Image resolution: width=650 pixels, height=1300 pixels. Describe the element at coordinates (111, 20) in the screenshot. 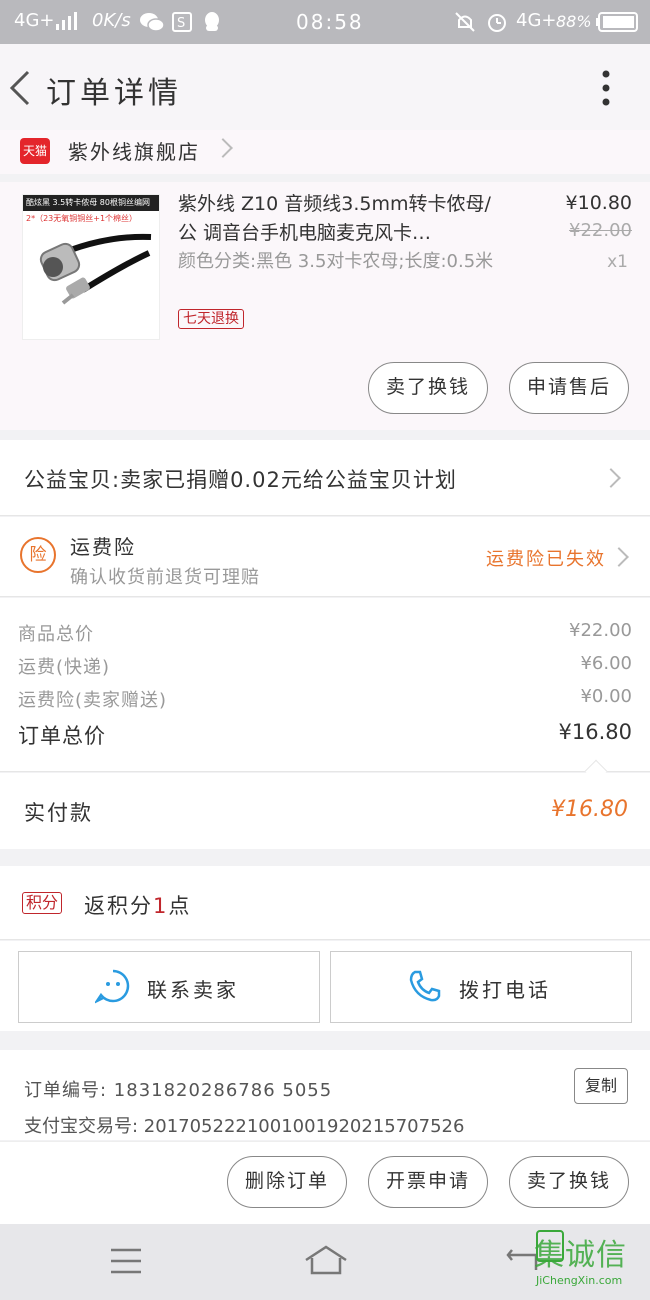

I see `network-speed: 0K/s` at that location.